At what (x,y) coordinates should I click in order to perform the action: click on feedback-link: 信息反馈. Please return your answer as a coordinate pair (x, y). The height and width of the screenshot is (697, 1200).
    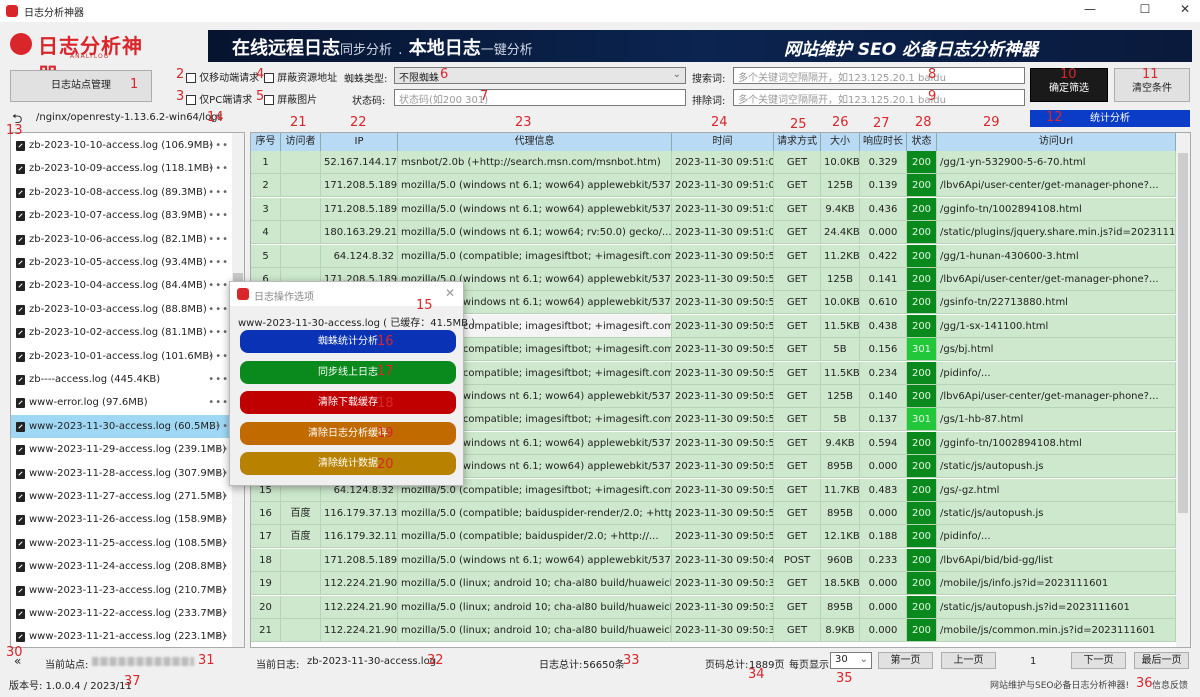
    Looking at the image, I should click on (1170, 684).